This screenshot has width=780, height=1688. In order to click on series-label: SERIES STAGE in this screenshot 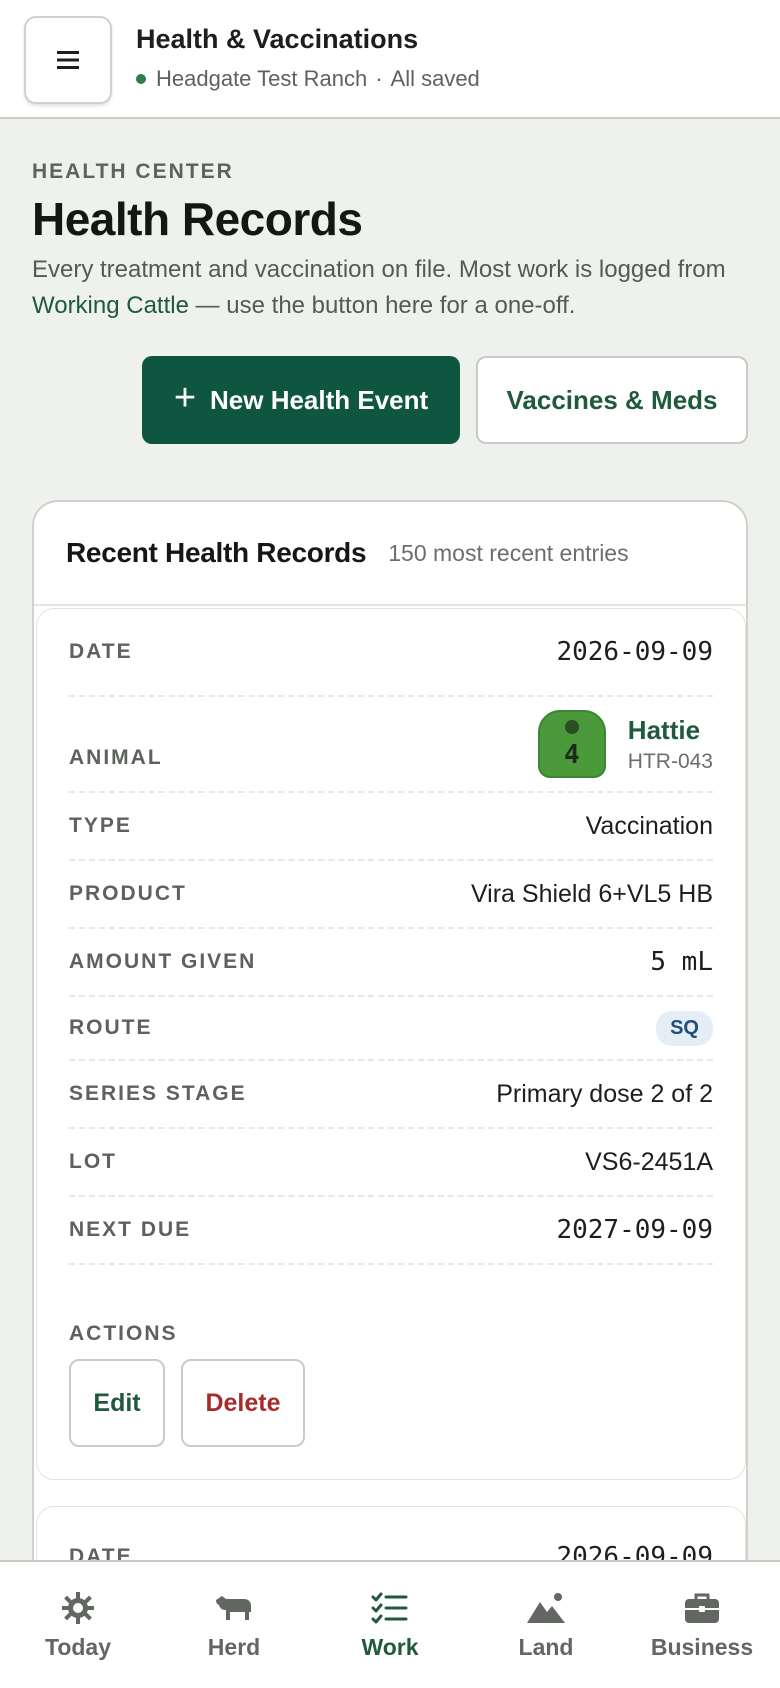, I will do `click(158, 1093)`.